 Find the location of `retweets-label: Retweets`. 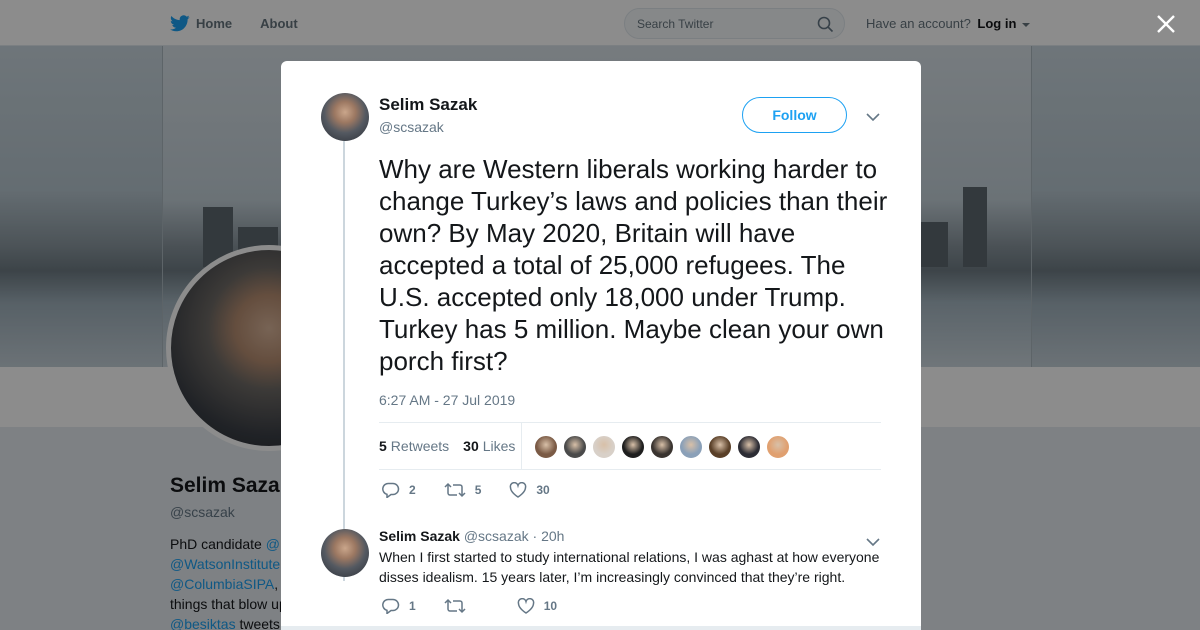

retweets-label: Retweets is located at coordinates (420, 446).